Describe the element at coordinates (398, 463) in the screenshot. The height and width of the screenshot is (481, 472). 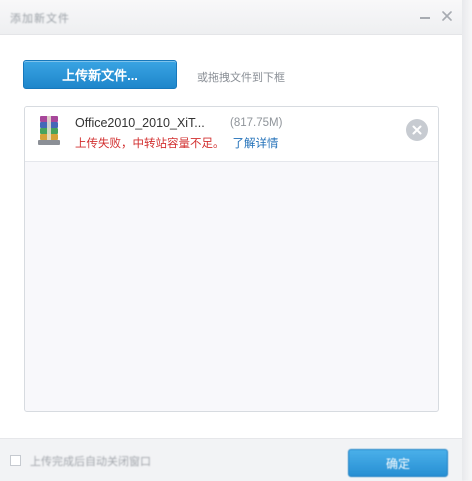
I see `confirm-button: 确定` at that location.